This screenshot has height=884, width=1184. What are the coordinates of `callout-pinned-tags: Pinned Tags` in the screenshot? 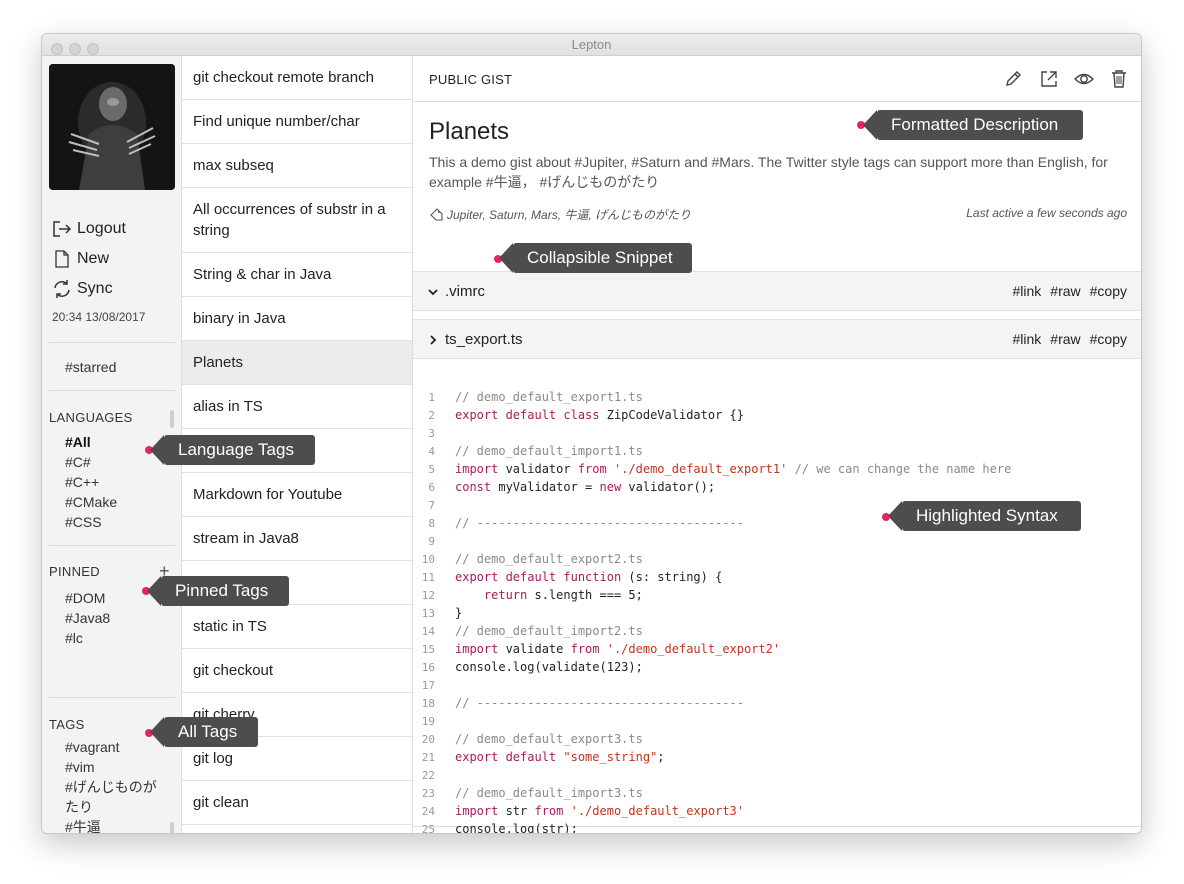 It's located at (218, 591).